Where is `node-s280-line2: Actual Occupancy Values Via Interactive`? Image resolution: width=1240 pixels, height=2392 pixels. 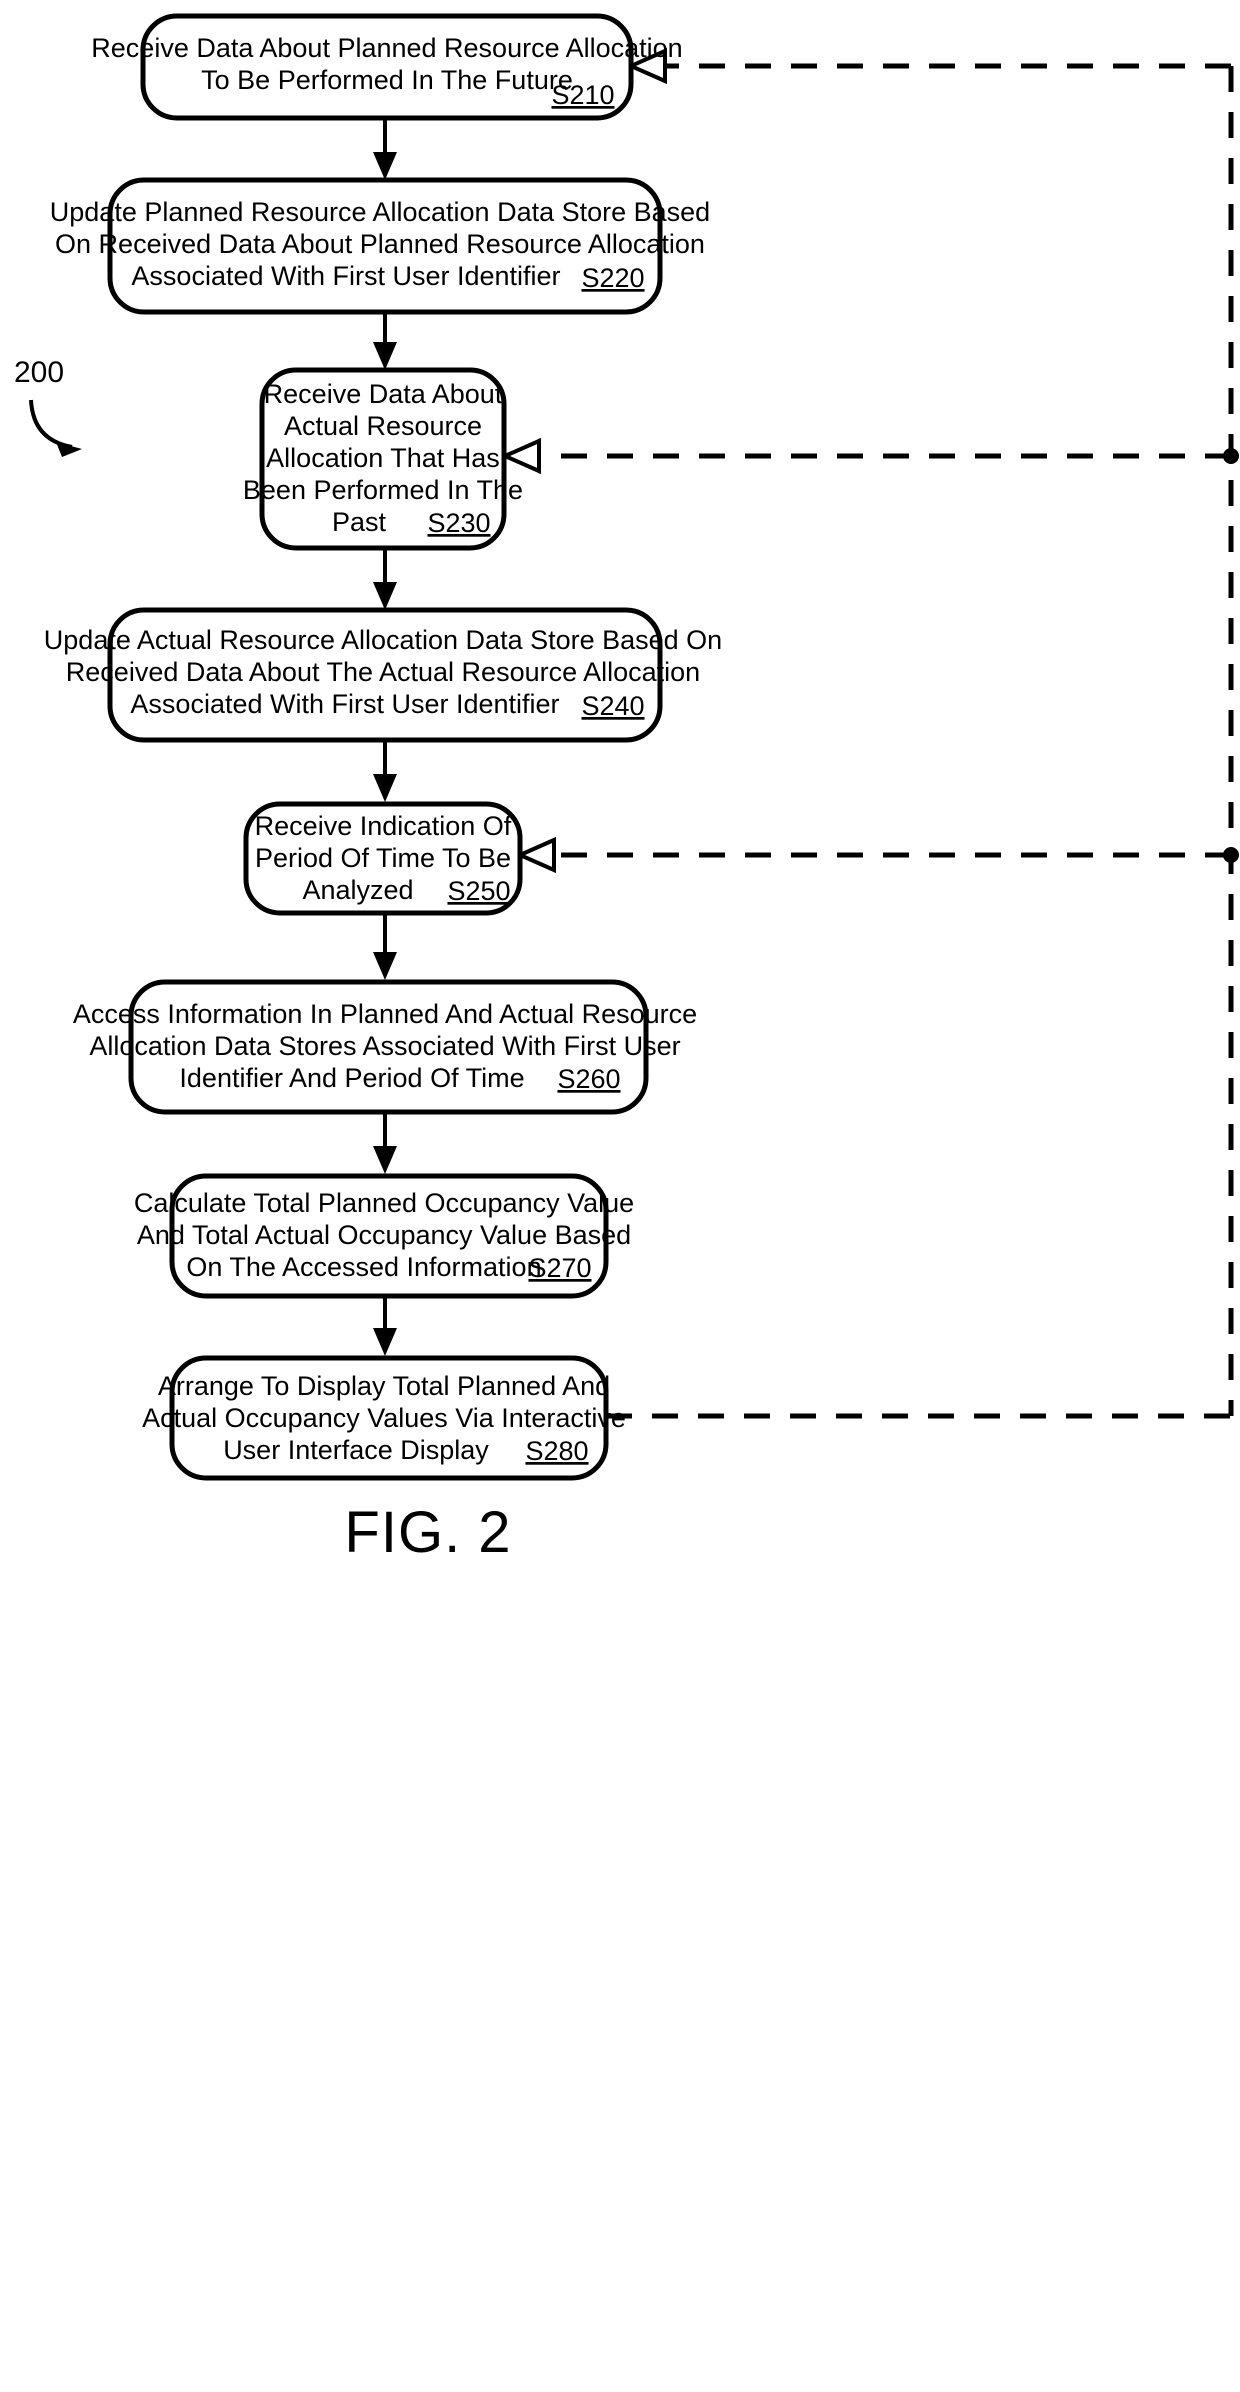
node-s280-line2: Actual Occupancy Values Via Interactive is located at coordinates (384, 1418).